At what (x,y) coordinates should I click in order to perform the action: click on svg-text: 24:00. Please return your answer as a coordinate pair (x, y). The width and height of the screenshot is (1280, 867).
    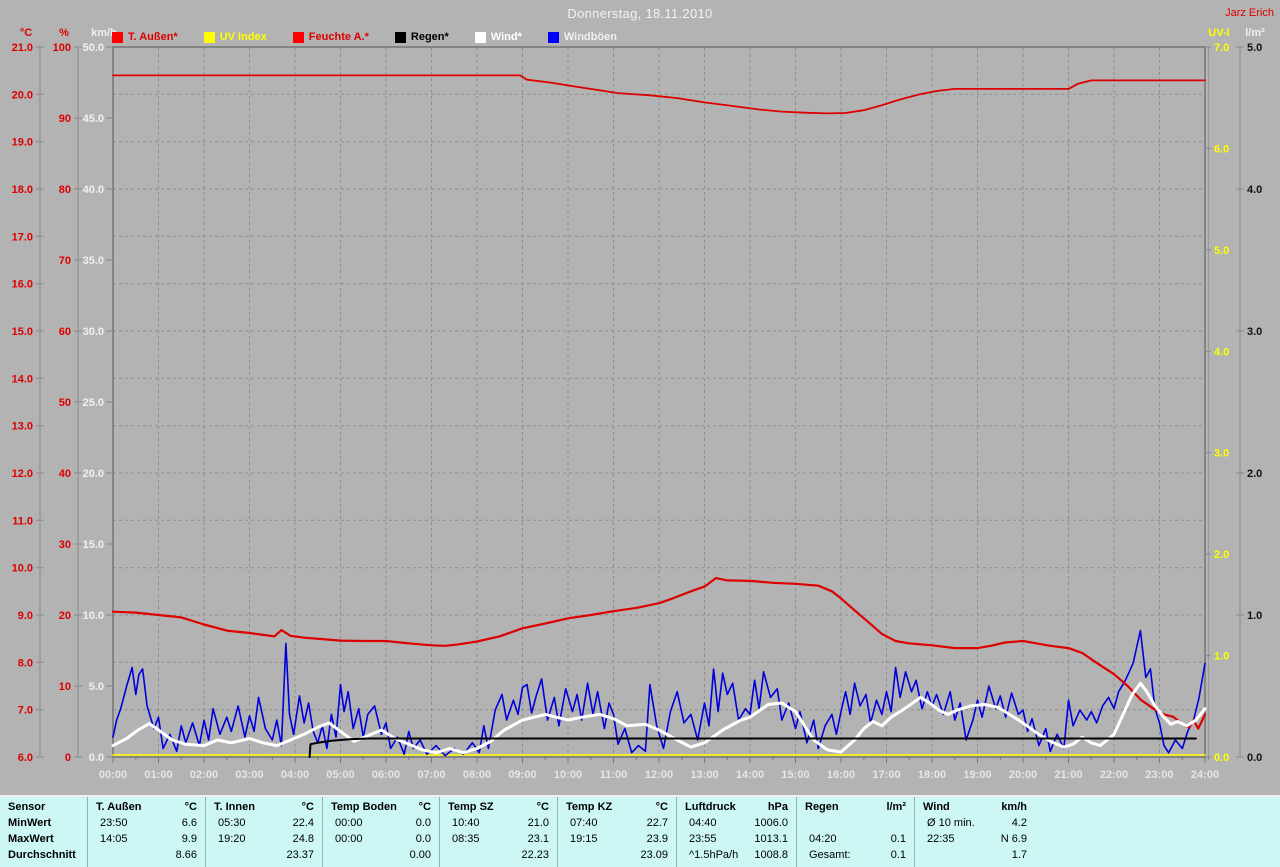
    Looking at the image, I should click on (1205, 775).